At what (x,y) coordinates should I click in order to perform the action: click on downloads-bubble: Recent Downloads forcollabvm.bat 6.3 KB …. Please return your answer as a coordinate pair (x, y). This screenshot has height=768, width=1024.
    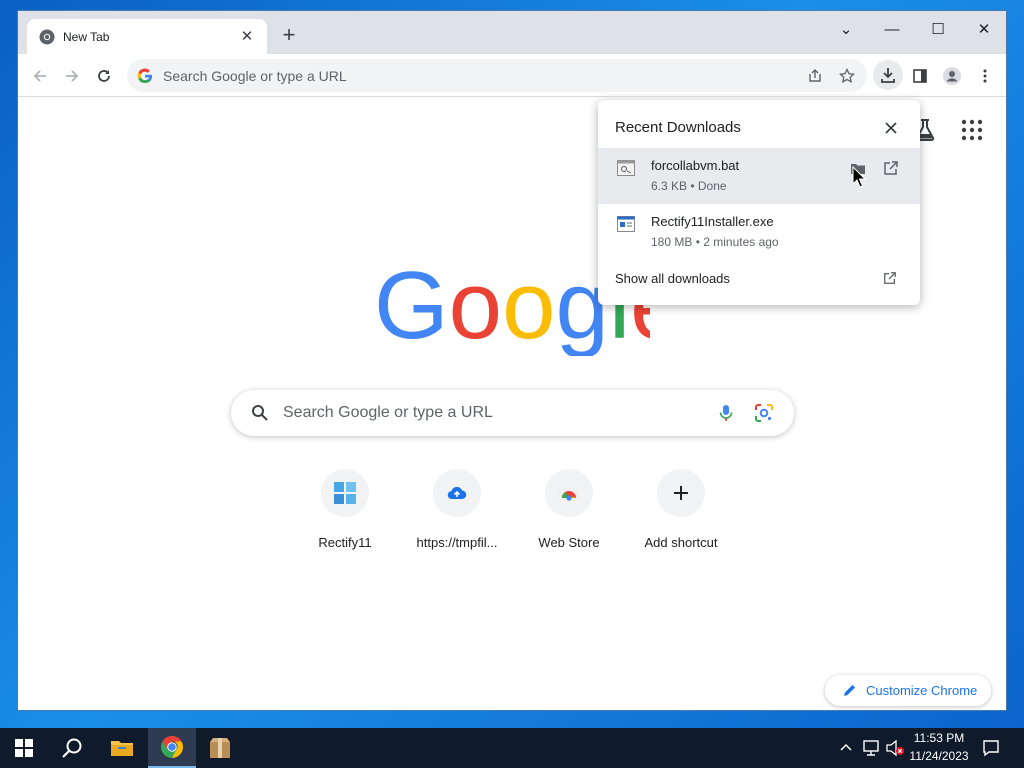
    Looking at the image, I should click on (759, 202).